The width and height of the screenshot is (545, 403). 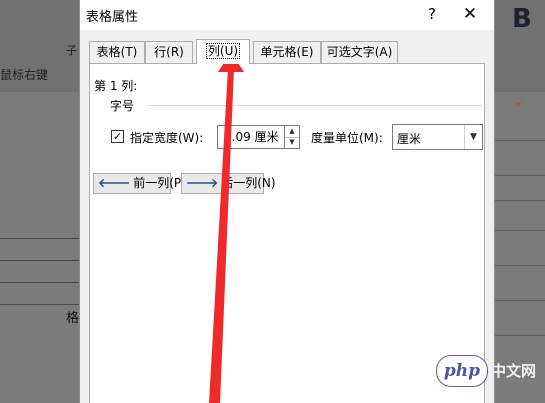 What do you see at coordinates (462, 371) in the screenshot?
I see `watermark-logo: php` at bounding box center [462, 371].